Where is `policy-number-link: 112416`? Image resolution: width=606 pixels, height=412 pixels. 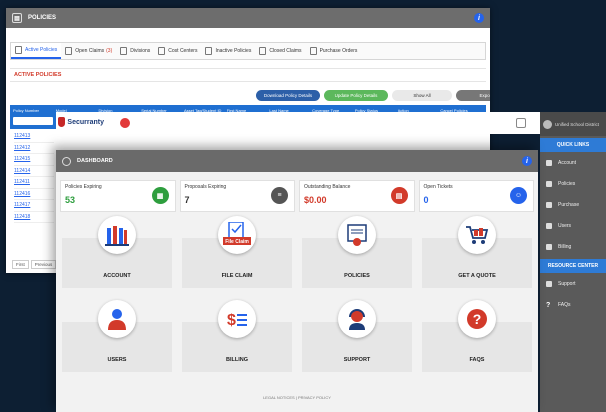 policy-number-link: 112416 is located at coordinates (34, 194).